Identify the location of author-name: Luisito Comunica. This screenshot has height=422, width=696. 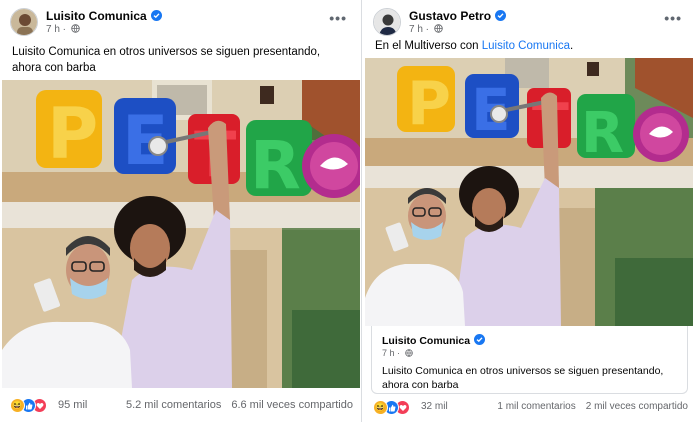
(104, 16).